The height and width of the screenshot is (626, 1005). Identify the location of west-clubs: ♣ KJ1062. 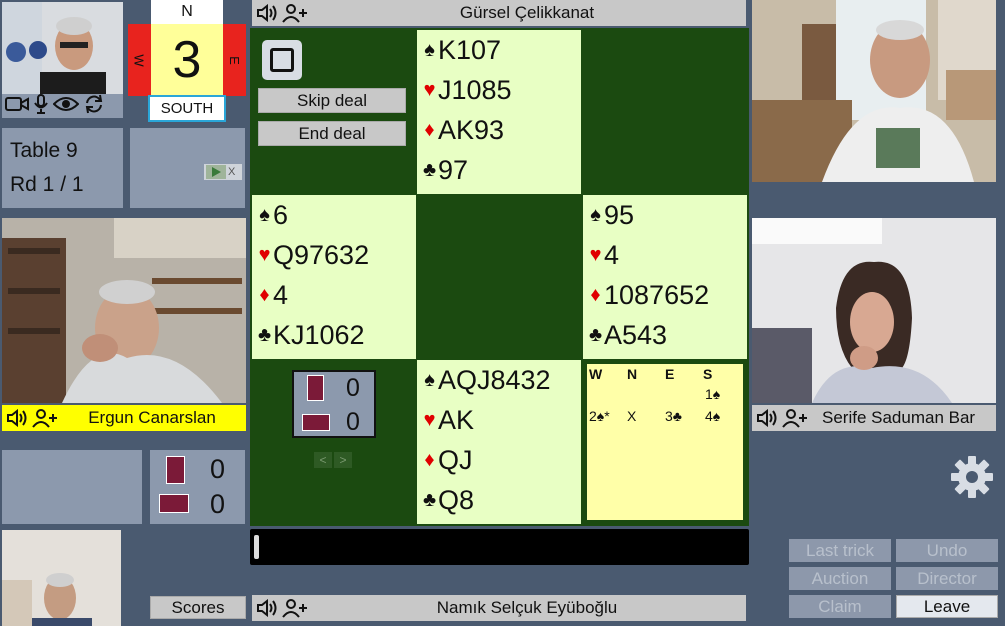
(336, 335).